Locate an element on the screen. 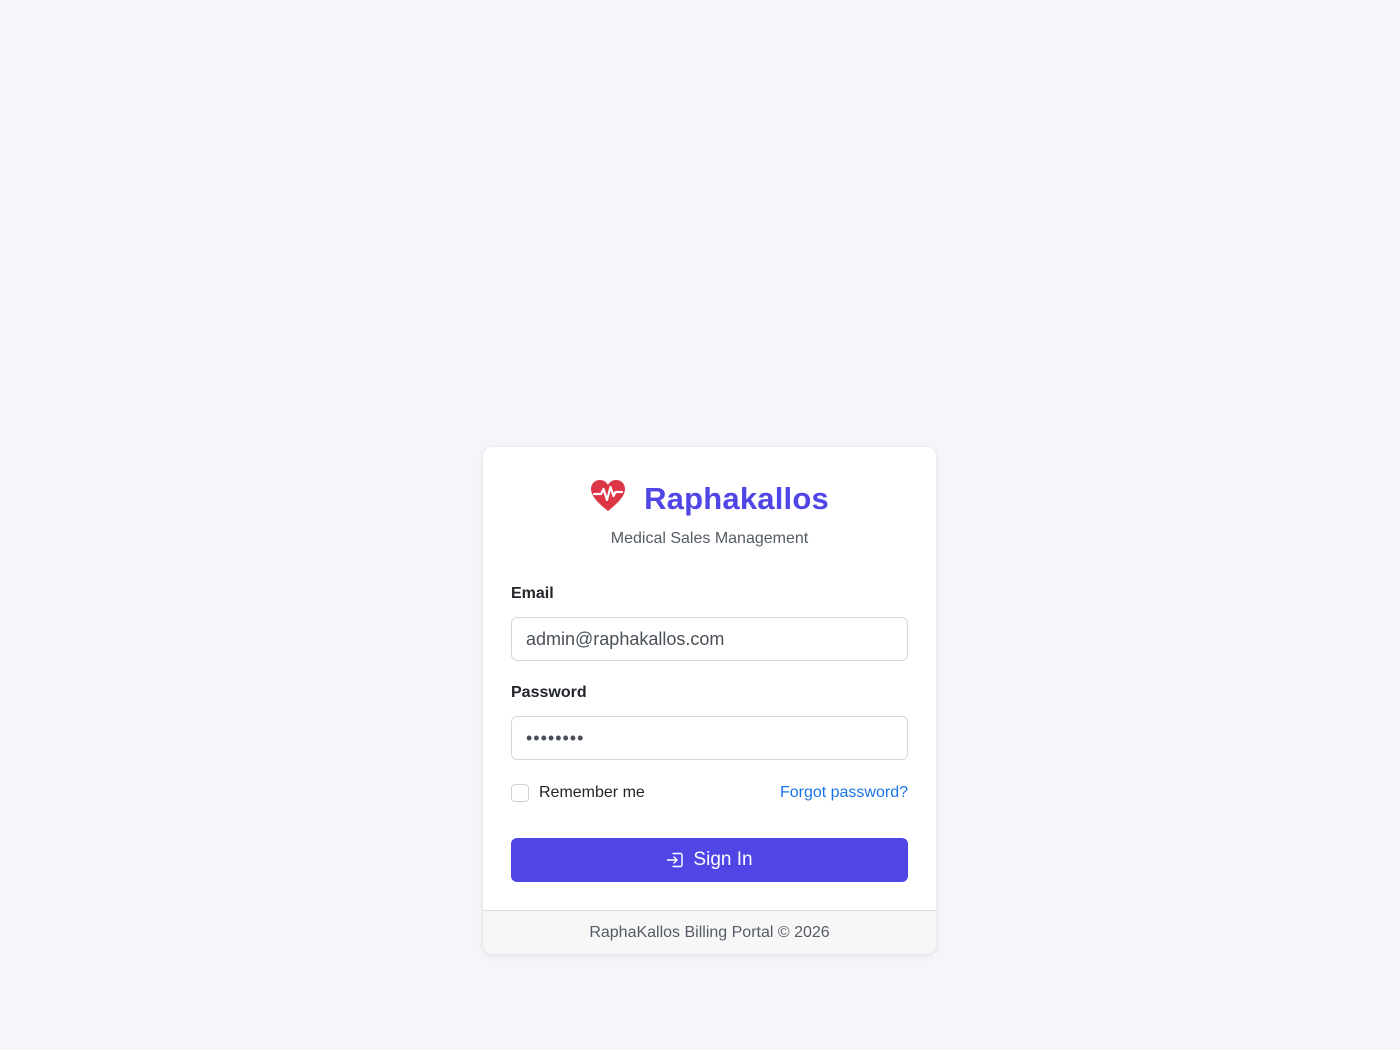 This screenshot has height=1050, width=1400. card-footer: RaphaKallos Billing Portal © 2026 is located at coordinates (709, 932).